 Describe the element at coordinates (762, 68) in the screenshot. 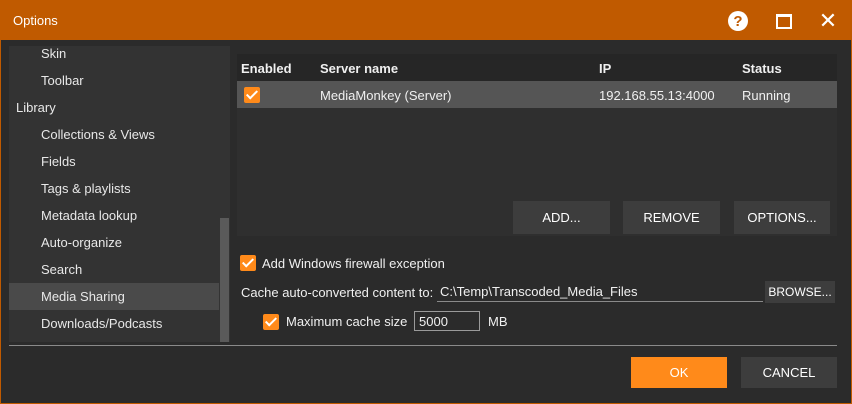

I see `column-header-status: Status` at that location.